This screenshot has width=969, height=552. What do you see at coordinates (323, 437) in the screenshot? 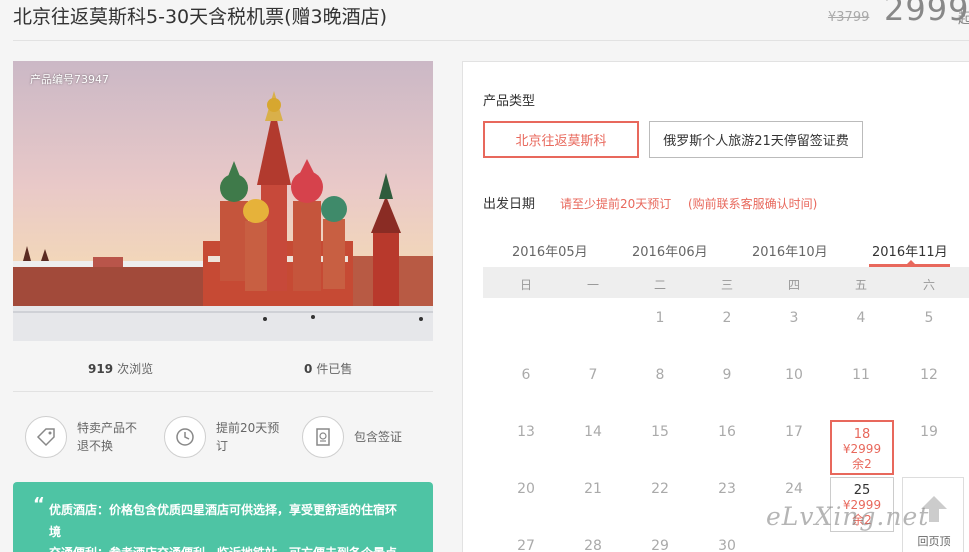
I see `passport-icon` at bounding box center [323, 437].